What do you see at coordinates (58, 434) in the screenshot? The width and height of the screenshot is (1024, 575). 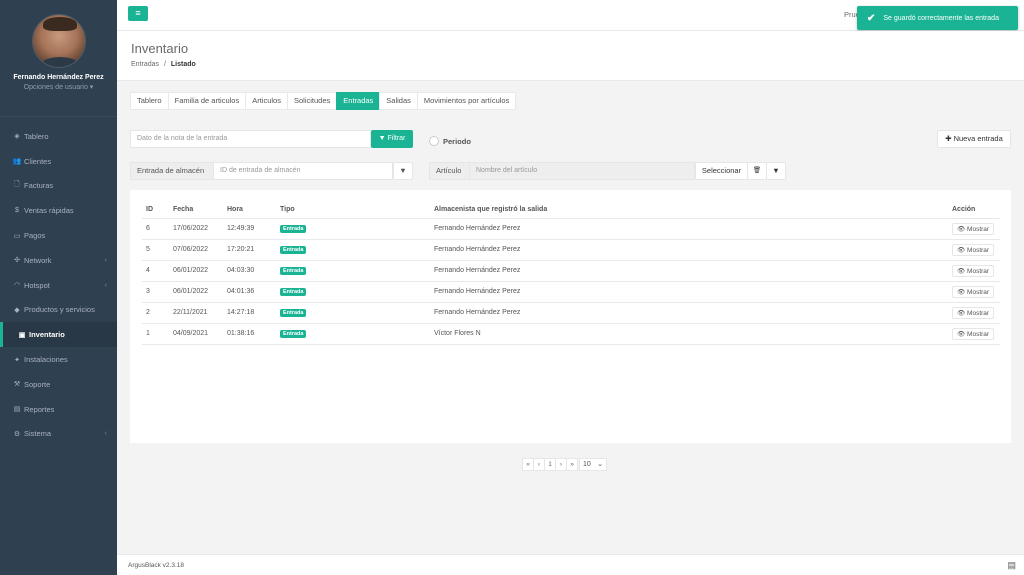 I see `sidebar-item-sistema: ⚙ Sistema ‹` at bounding box center [58, 434].